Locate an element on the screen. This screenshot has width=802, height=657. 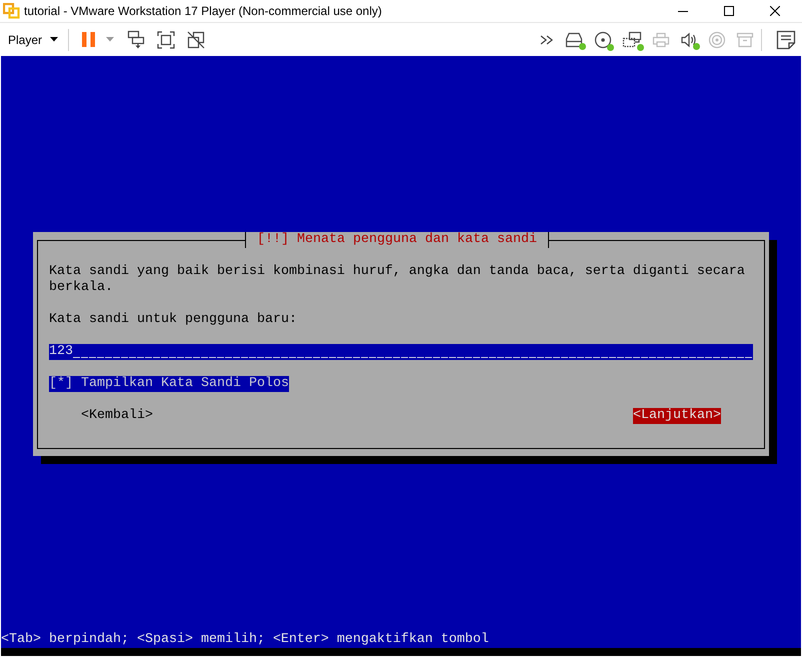
crossed-windows-icon is located at coordinates (196, 39).